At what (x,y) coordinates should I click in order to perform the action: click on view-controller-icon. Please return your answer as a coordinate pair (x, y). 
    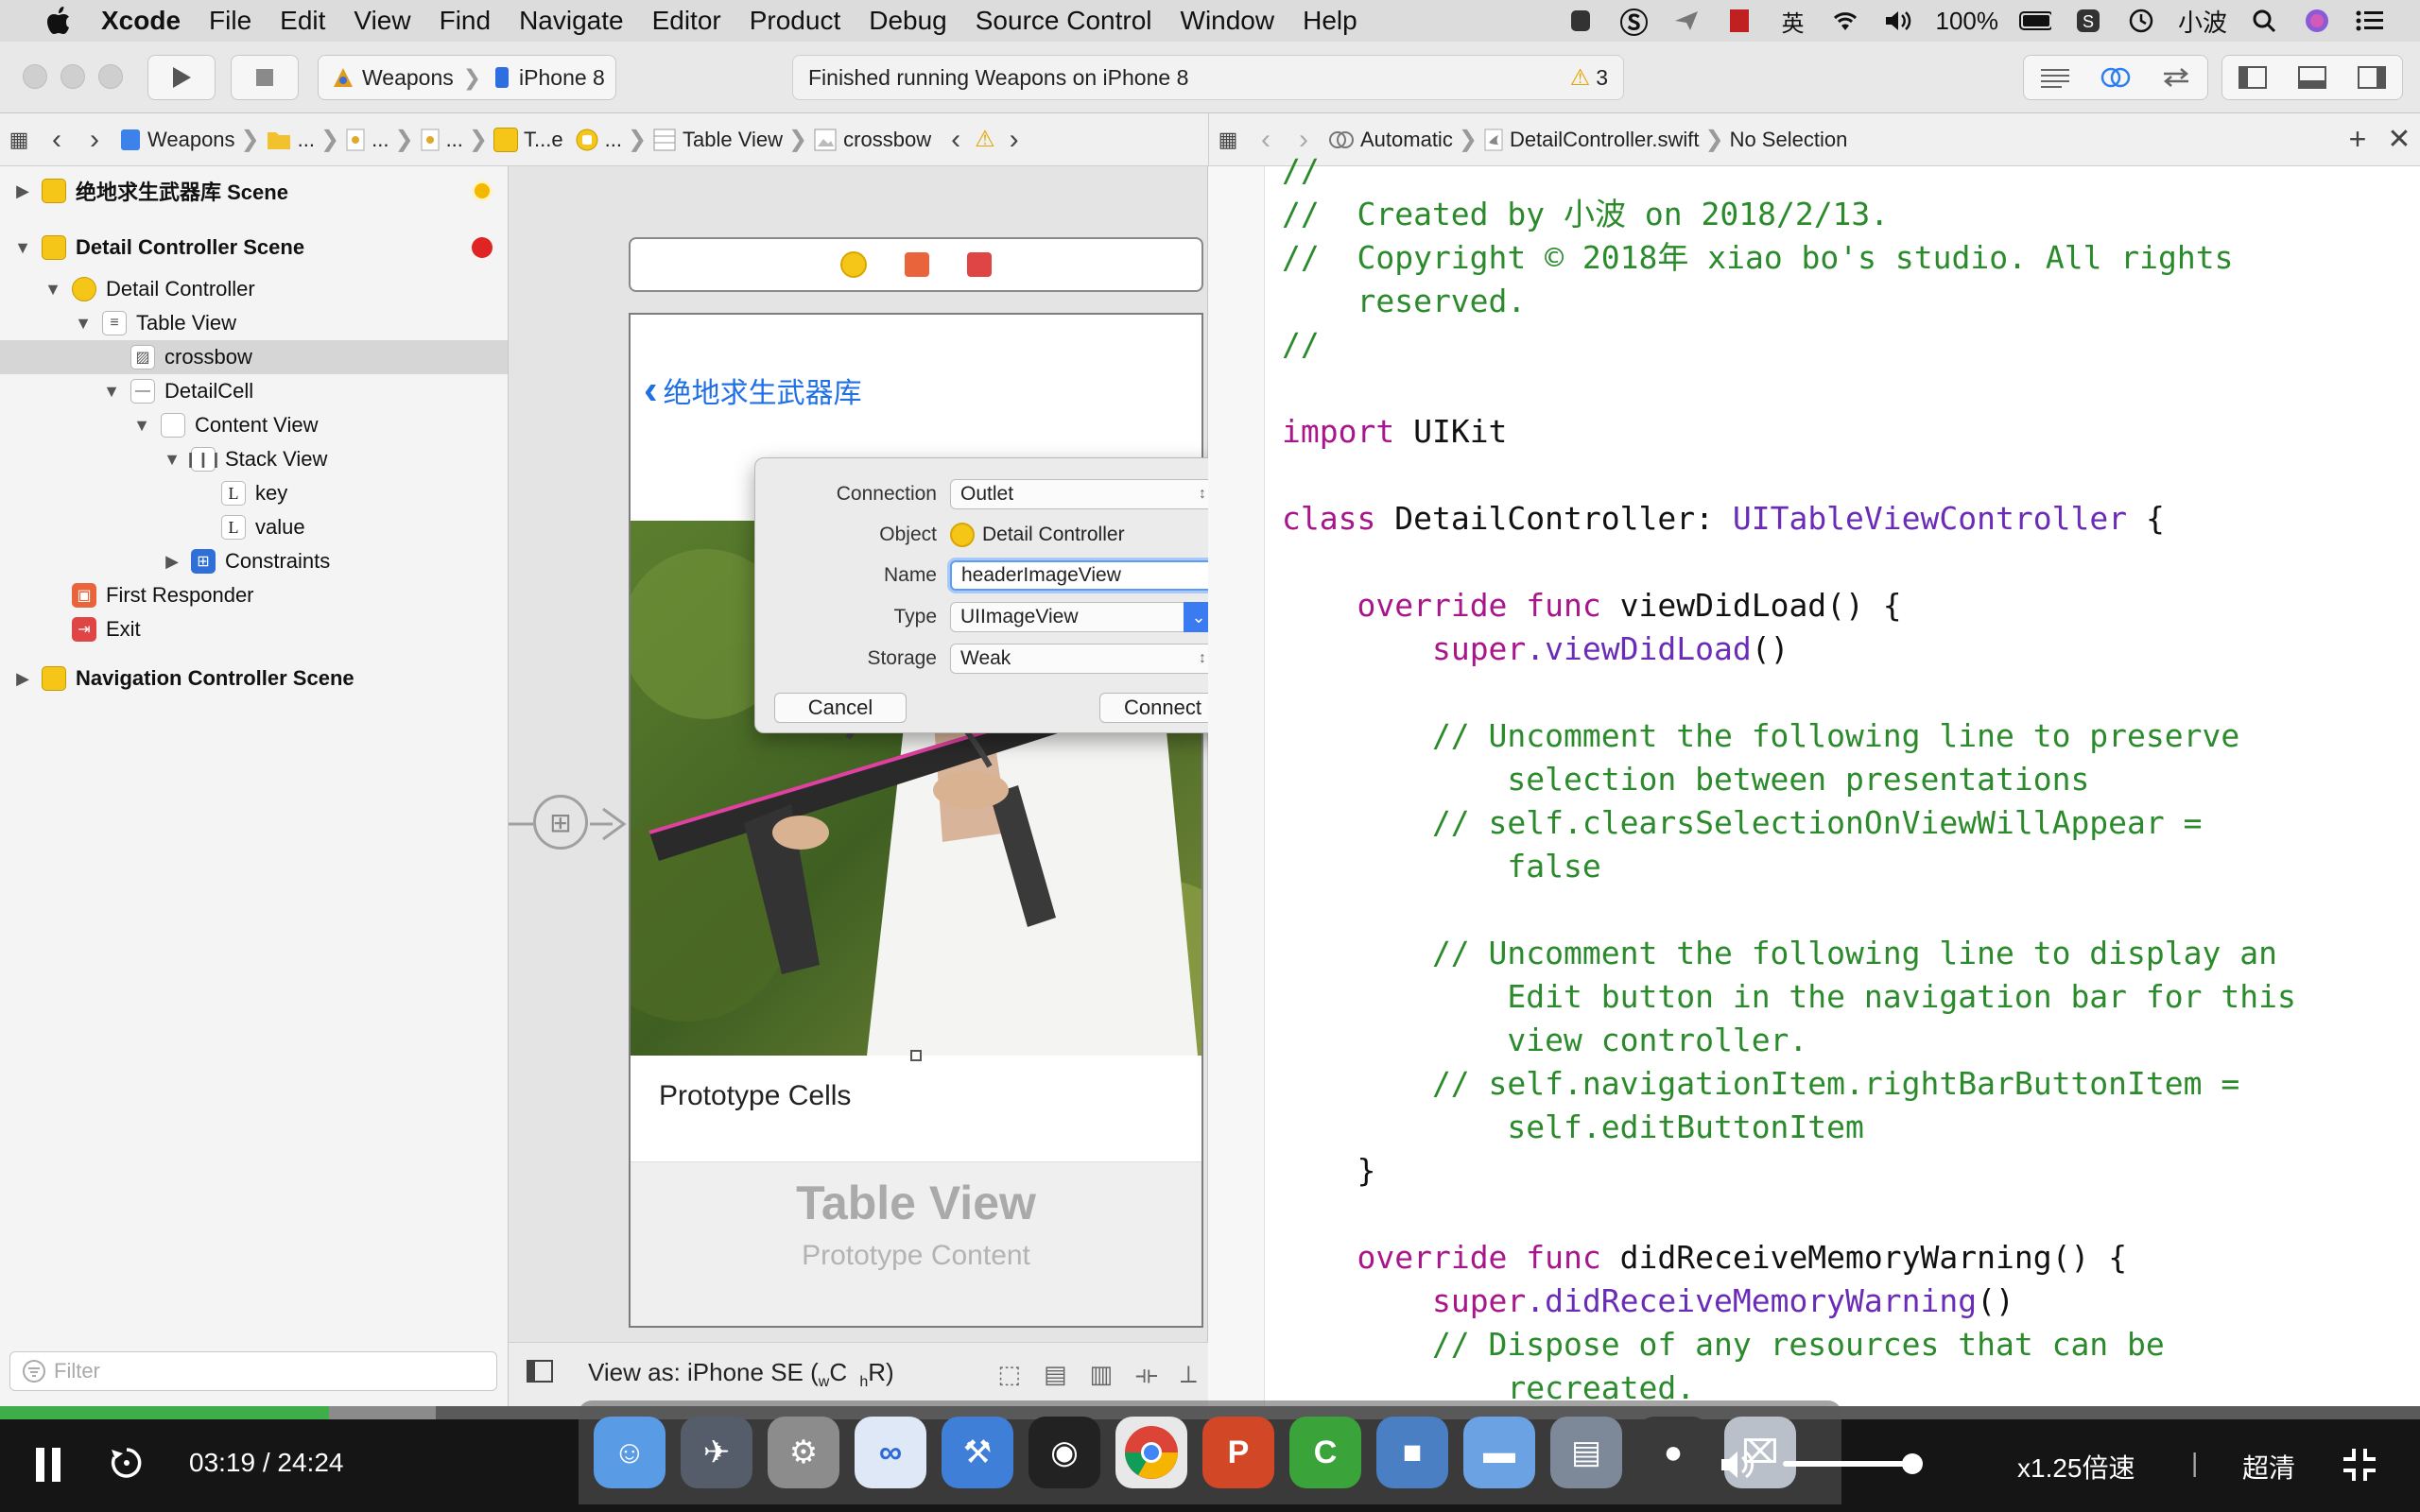
    Looking at the image, I should click on (853, 264).